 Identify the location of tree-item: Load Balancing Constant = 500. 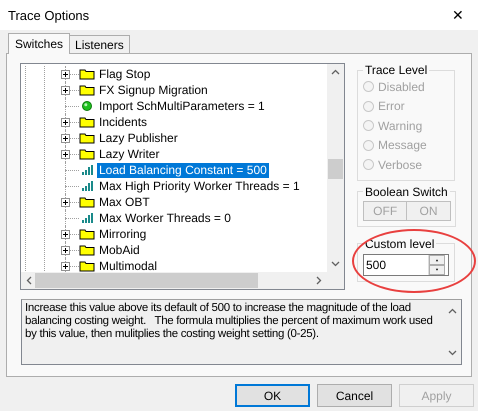
(183, 170).